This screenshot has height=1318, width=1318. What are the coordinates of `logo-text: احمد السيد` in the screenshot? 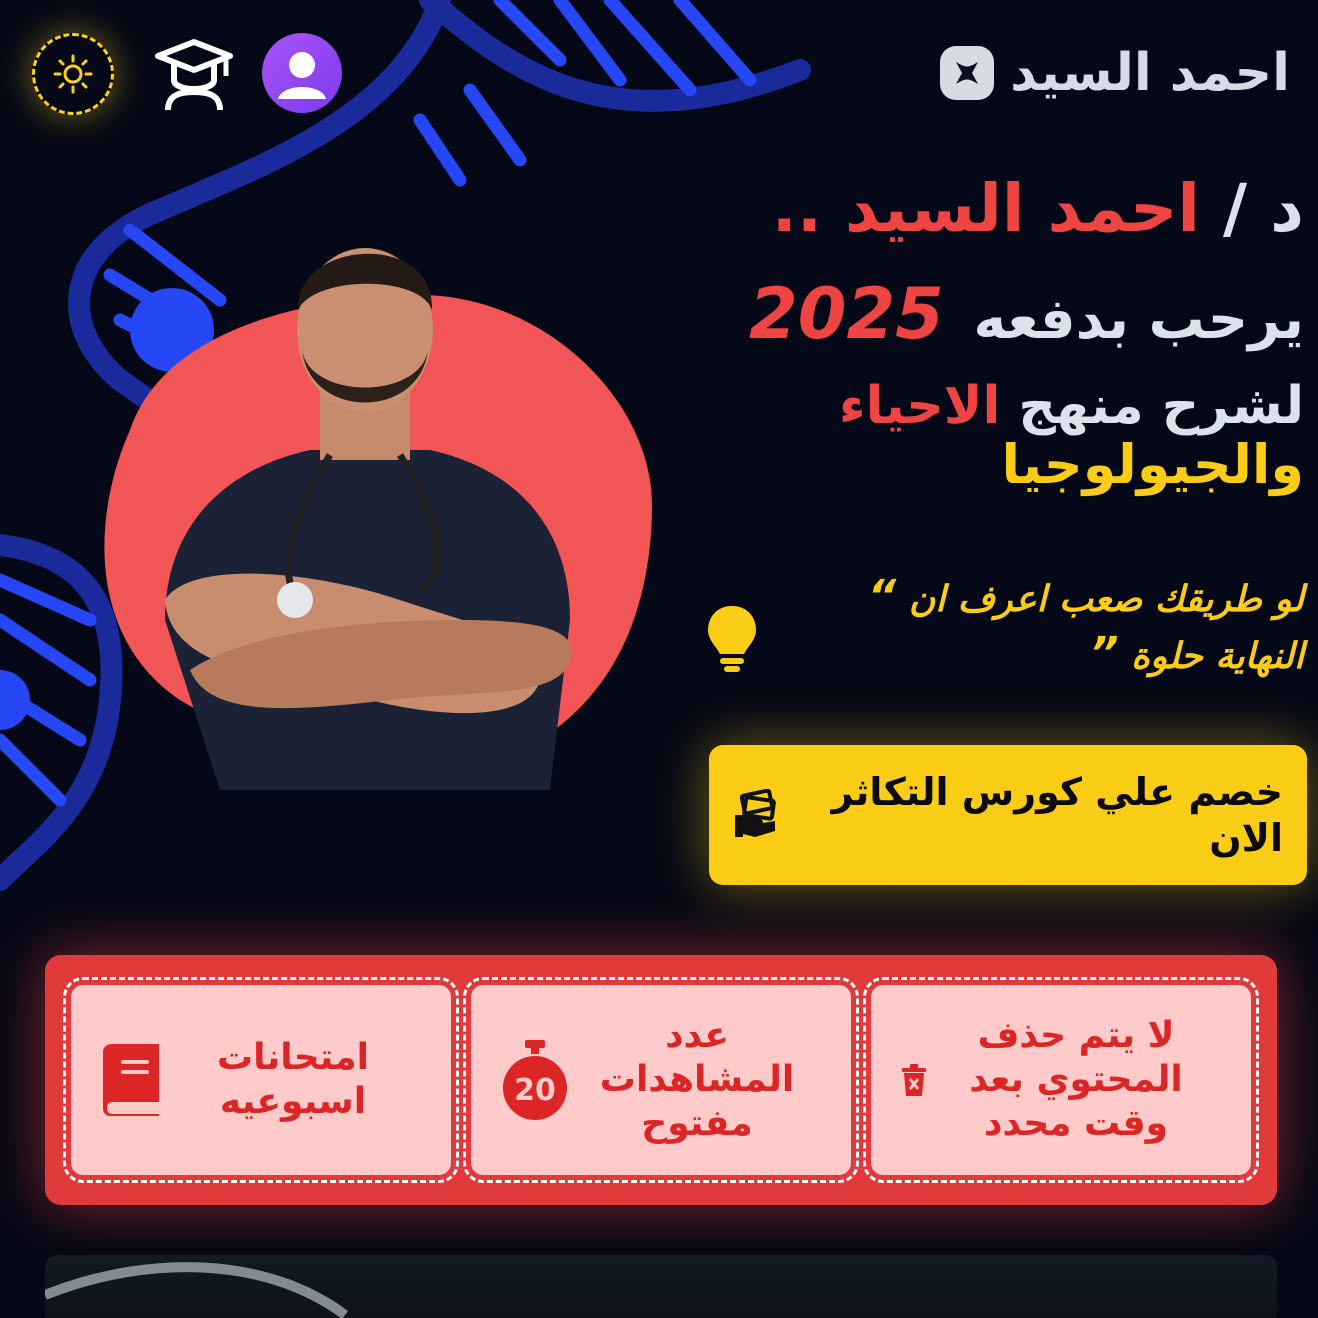 It's located at (1150, 73).